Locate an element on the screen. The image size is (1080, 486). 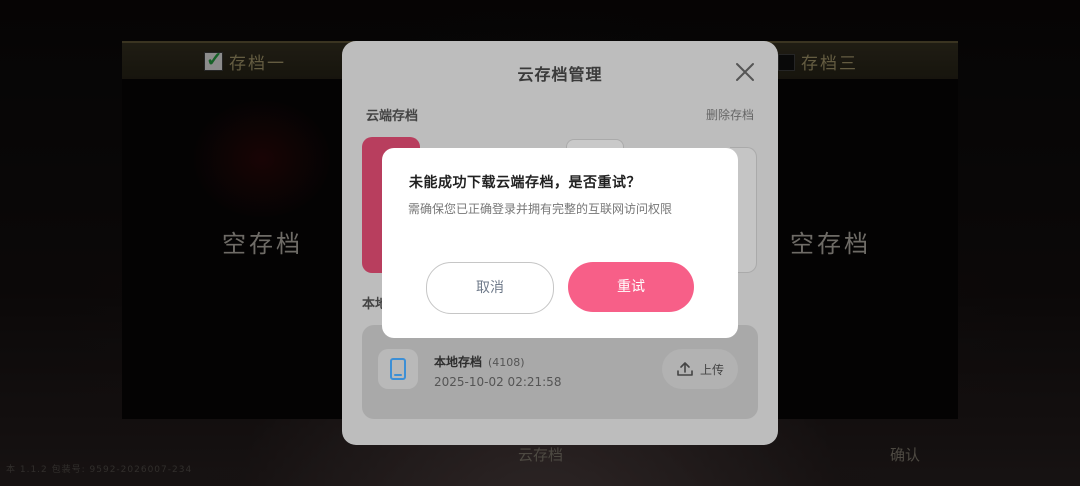
retry-button: 重试 is located at coordinates (631, 287).